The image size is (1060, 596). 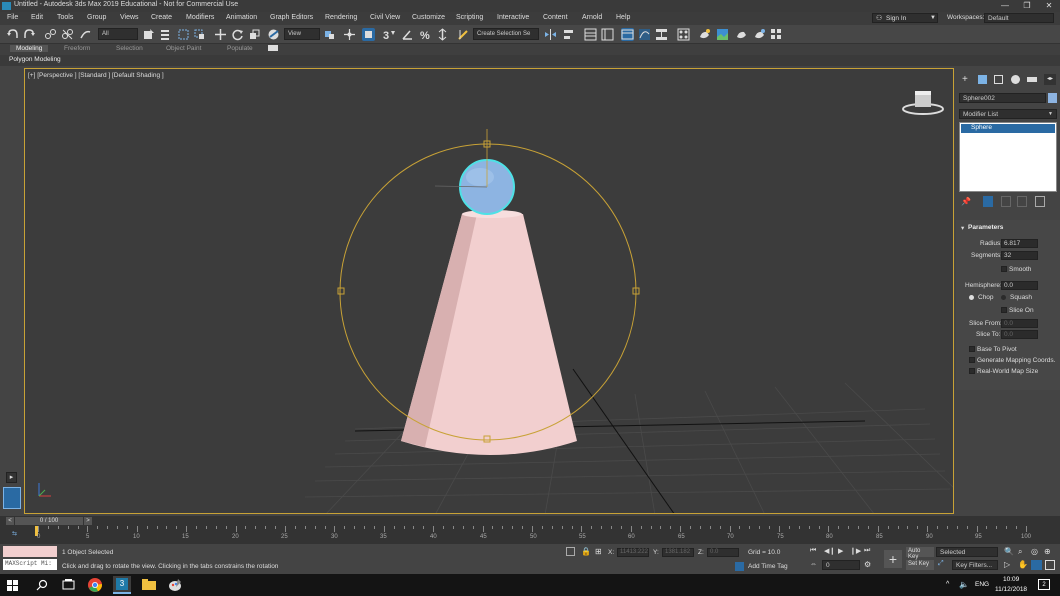 What do you see at coordinates (867, 551) in the screenshot?
I see `goto-end-icon: ⏭` at bounding box center [867, 551].